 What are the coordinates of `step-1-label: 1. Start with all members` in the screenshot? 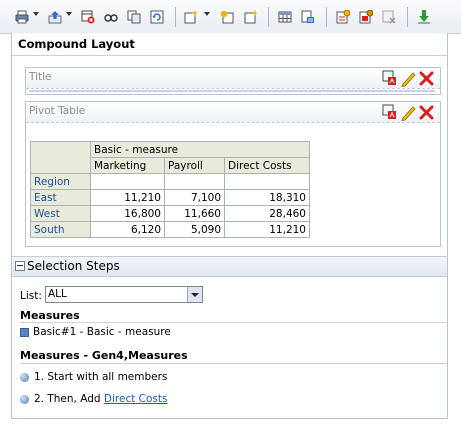 It's located at (101, 377).